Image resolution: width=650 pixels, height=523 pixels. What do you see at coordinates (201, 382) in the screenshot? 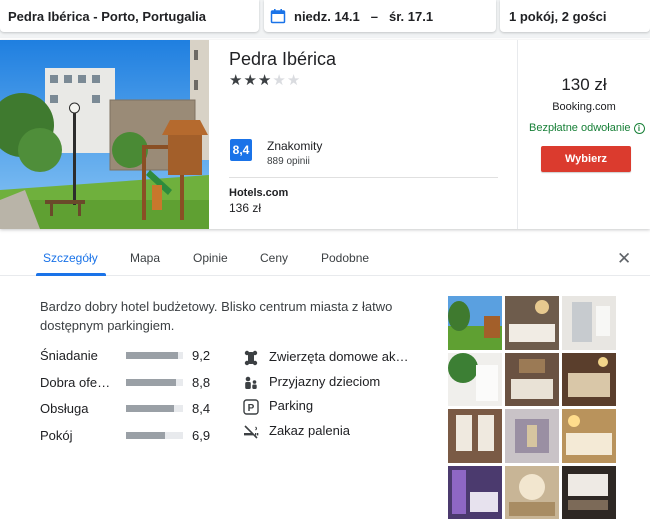
I see `rating-value: 8,8` at bounding box center [201, 382].